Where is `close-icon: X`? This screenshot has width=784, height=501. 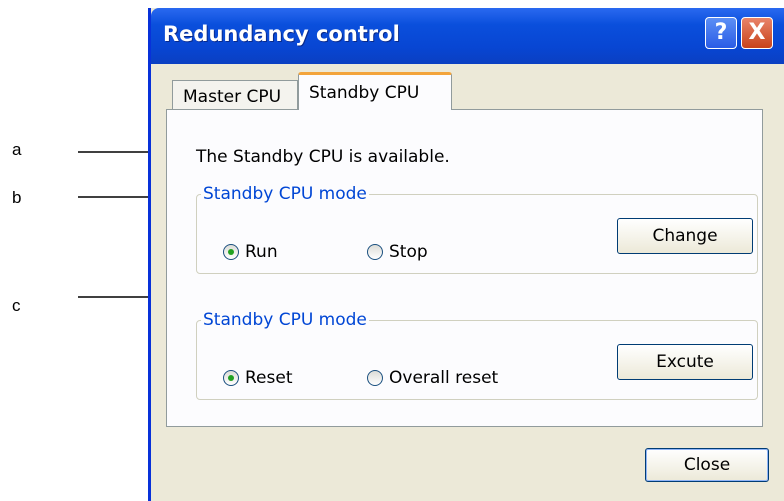 close-icon: X is located at coordinates (757, 33).